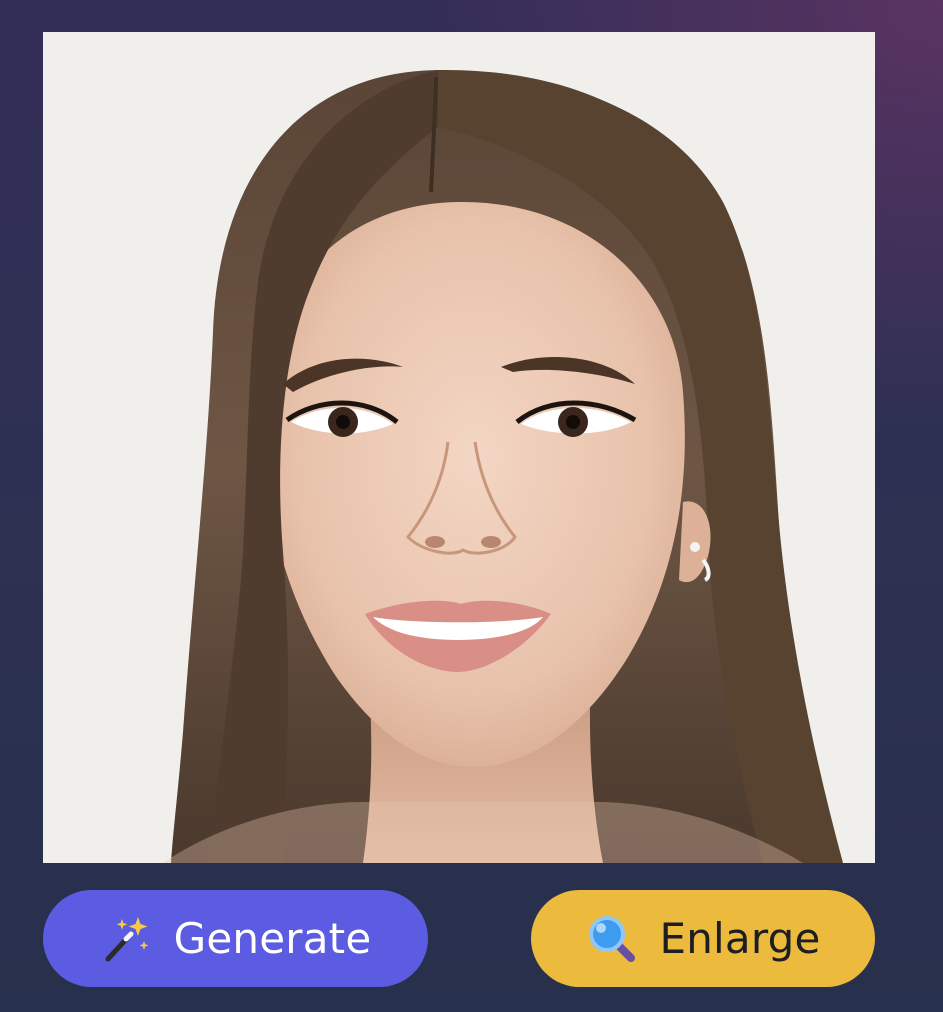 The image size is (943, 1012). I want to click on generate-button: Generate, so click(235, 938).